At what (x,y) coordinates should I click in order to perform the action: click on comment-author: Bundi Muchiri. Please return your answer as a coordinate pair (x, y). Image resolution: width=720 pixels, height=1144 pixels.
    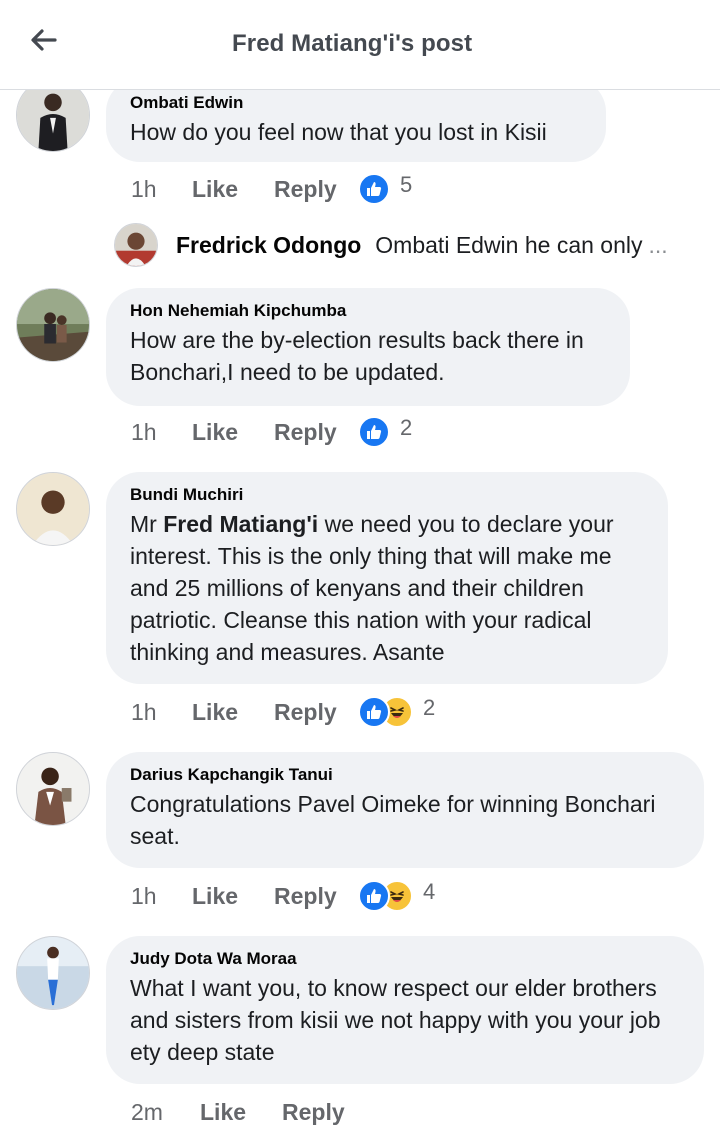
    Looking at the image, I should click on (387, 495).